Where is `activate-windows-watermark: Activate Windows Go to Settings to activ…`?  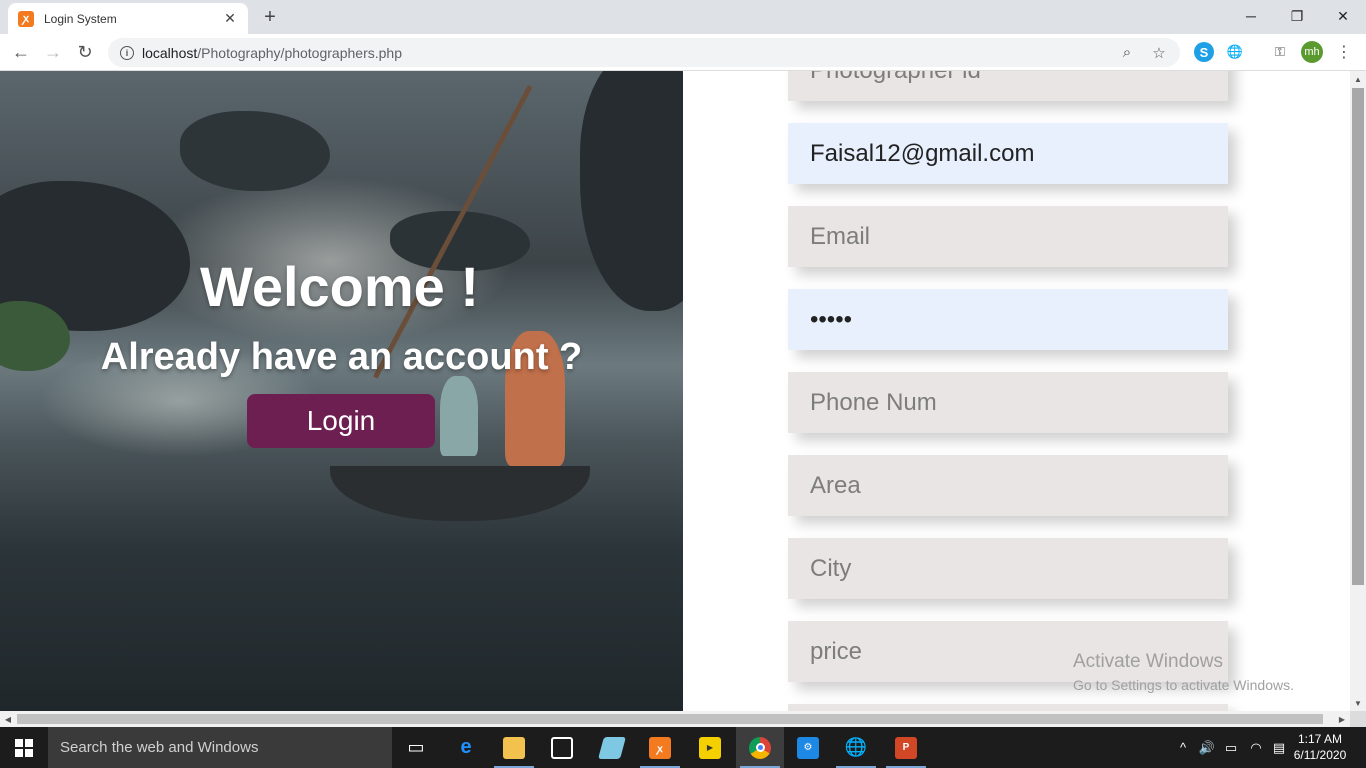
activate-windows-watermark: Activate Windows Go to Settings to activ… is located at coordinates (1183, 672).